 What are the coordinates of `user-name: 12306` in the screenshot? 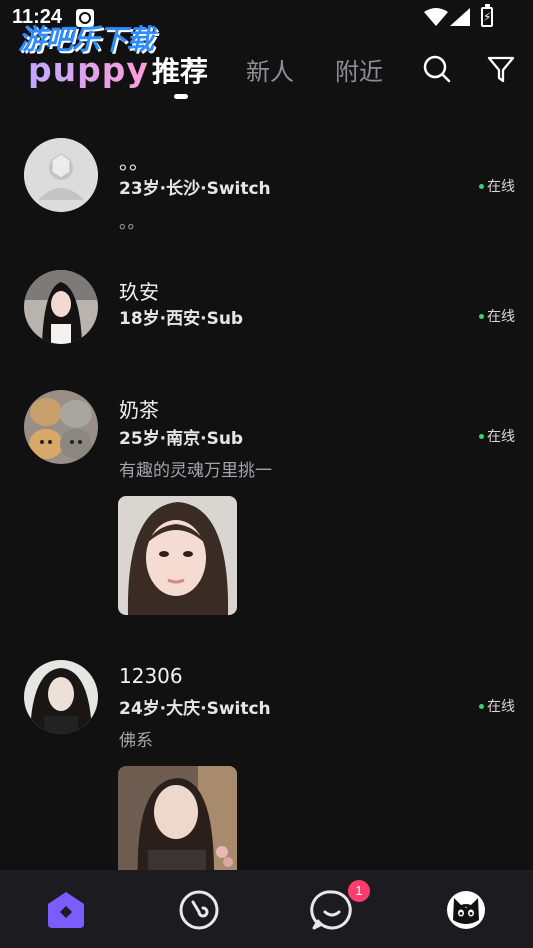 It's located at (151, 676).